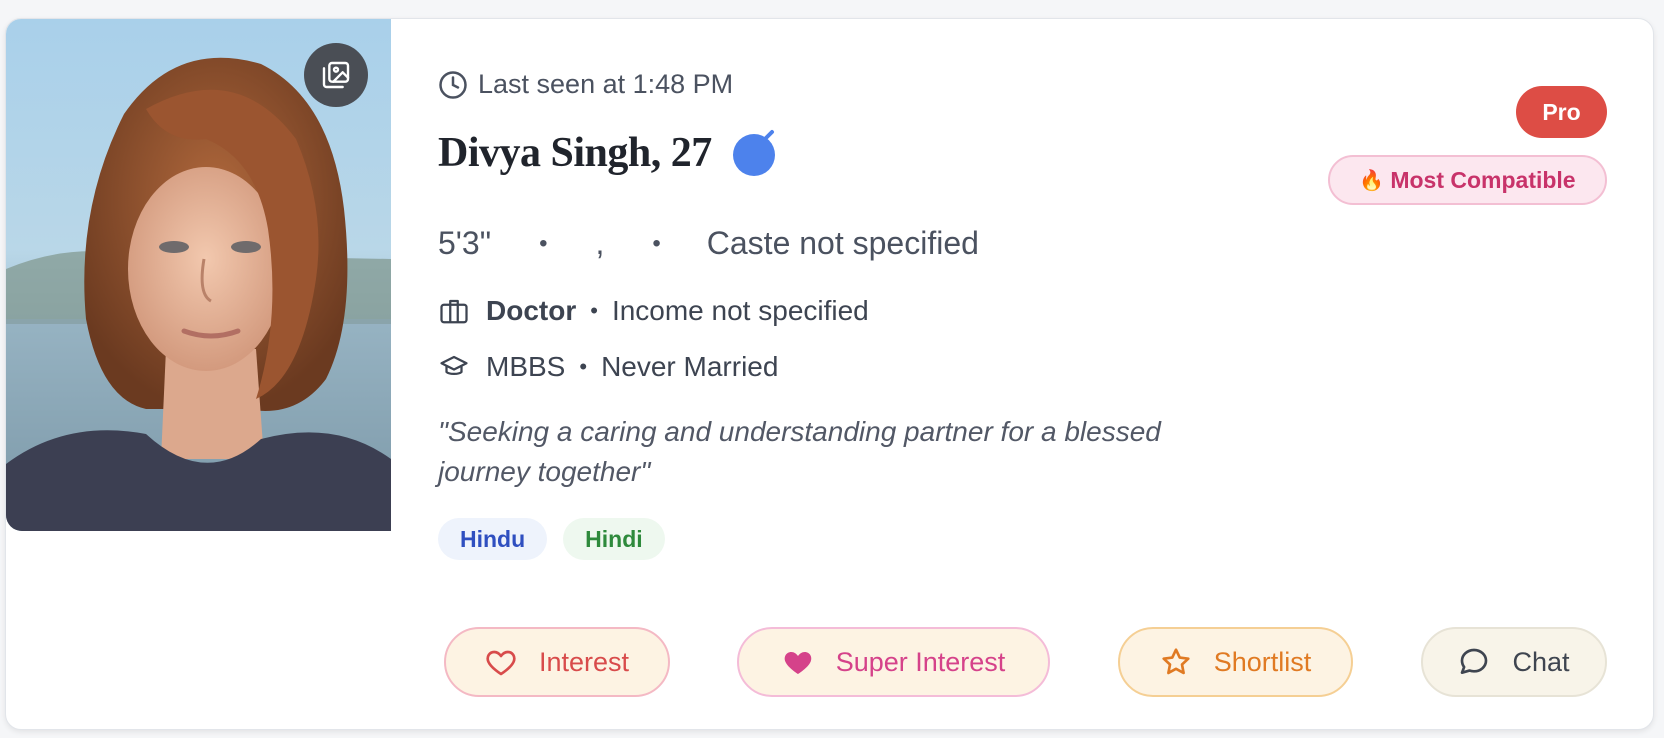  I want to click on interest-label: Interest, so click(584, 661).